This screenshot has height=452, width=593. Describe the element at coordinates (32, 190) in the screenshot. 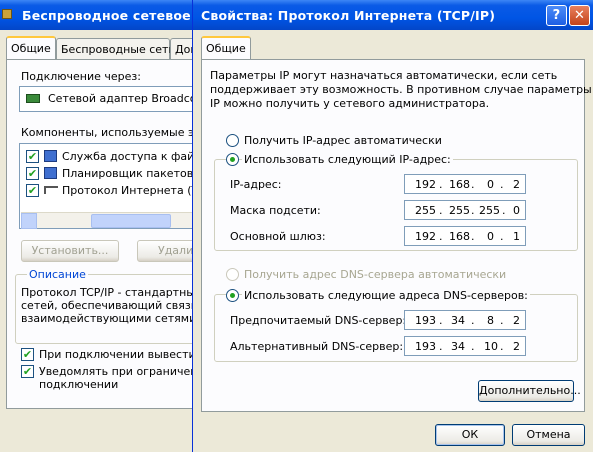

I see `component-checkbox-tcpip: ✔` at that location.